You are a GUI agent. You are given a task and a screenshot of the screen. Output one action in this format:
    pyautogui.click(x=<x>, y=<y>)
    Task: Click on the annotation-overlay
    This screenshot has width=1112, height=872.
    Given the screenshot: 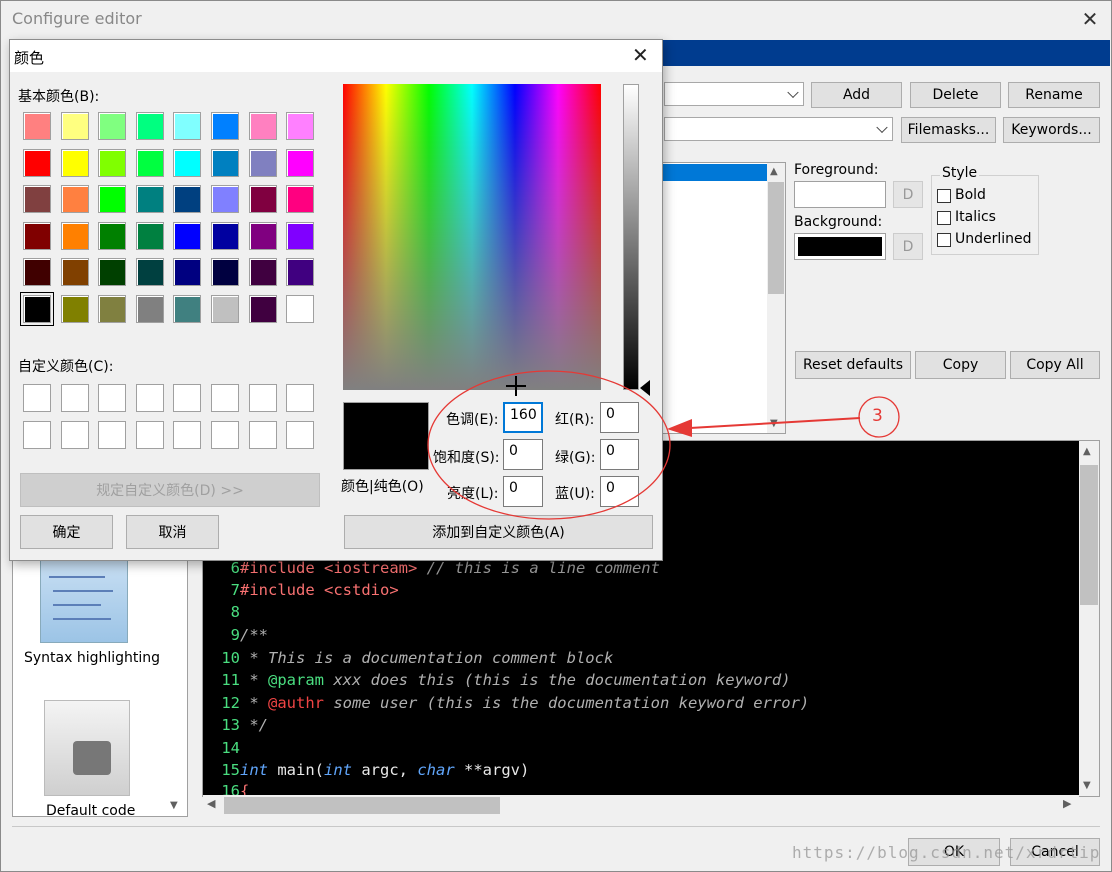 What is the action you would take?
    pyautogui.click(x=663, y=445)
    